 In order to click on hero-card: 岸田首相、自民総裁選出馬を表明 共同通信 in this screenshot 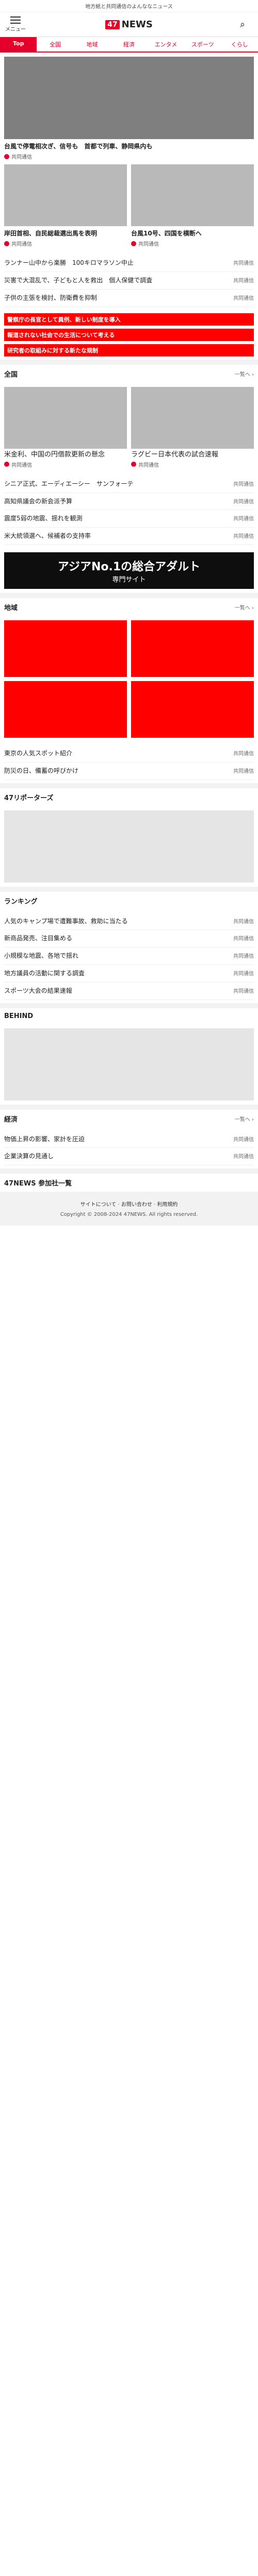, I will do `click(65, 205)`.